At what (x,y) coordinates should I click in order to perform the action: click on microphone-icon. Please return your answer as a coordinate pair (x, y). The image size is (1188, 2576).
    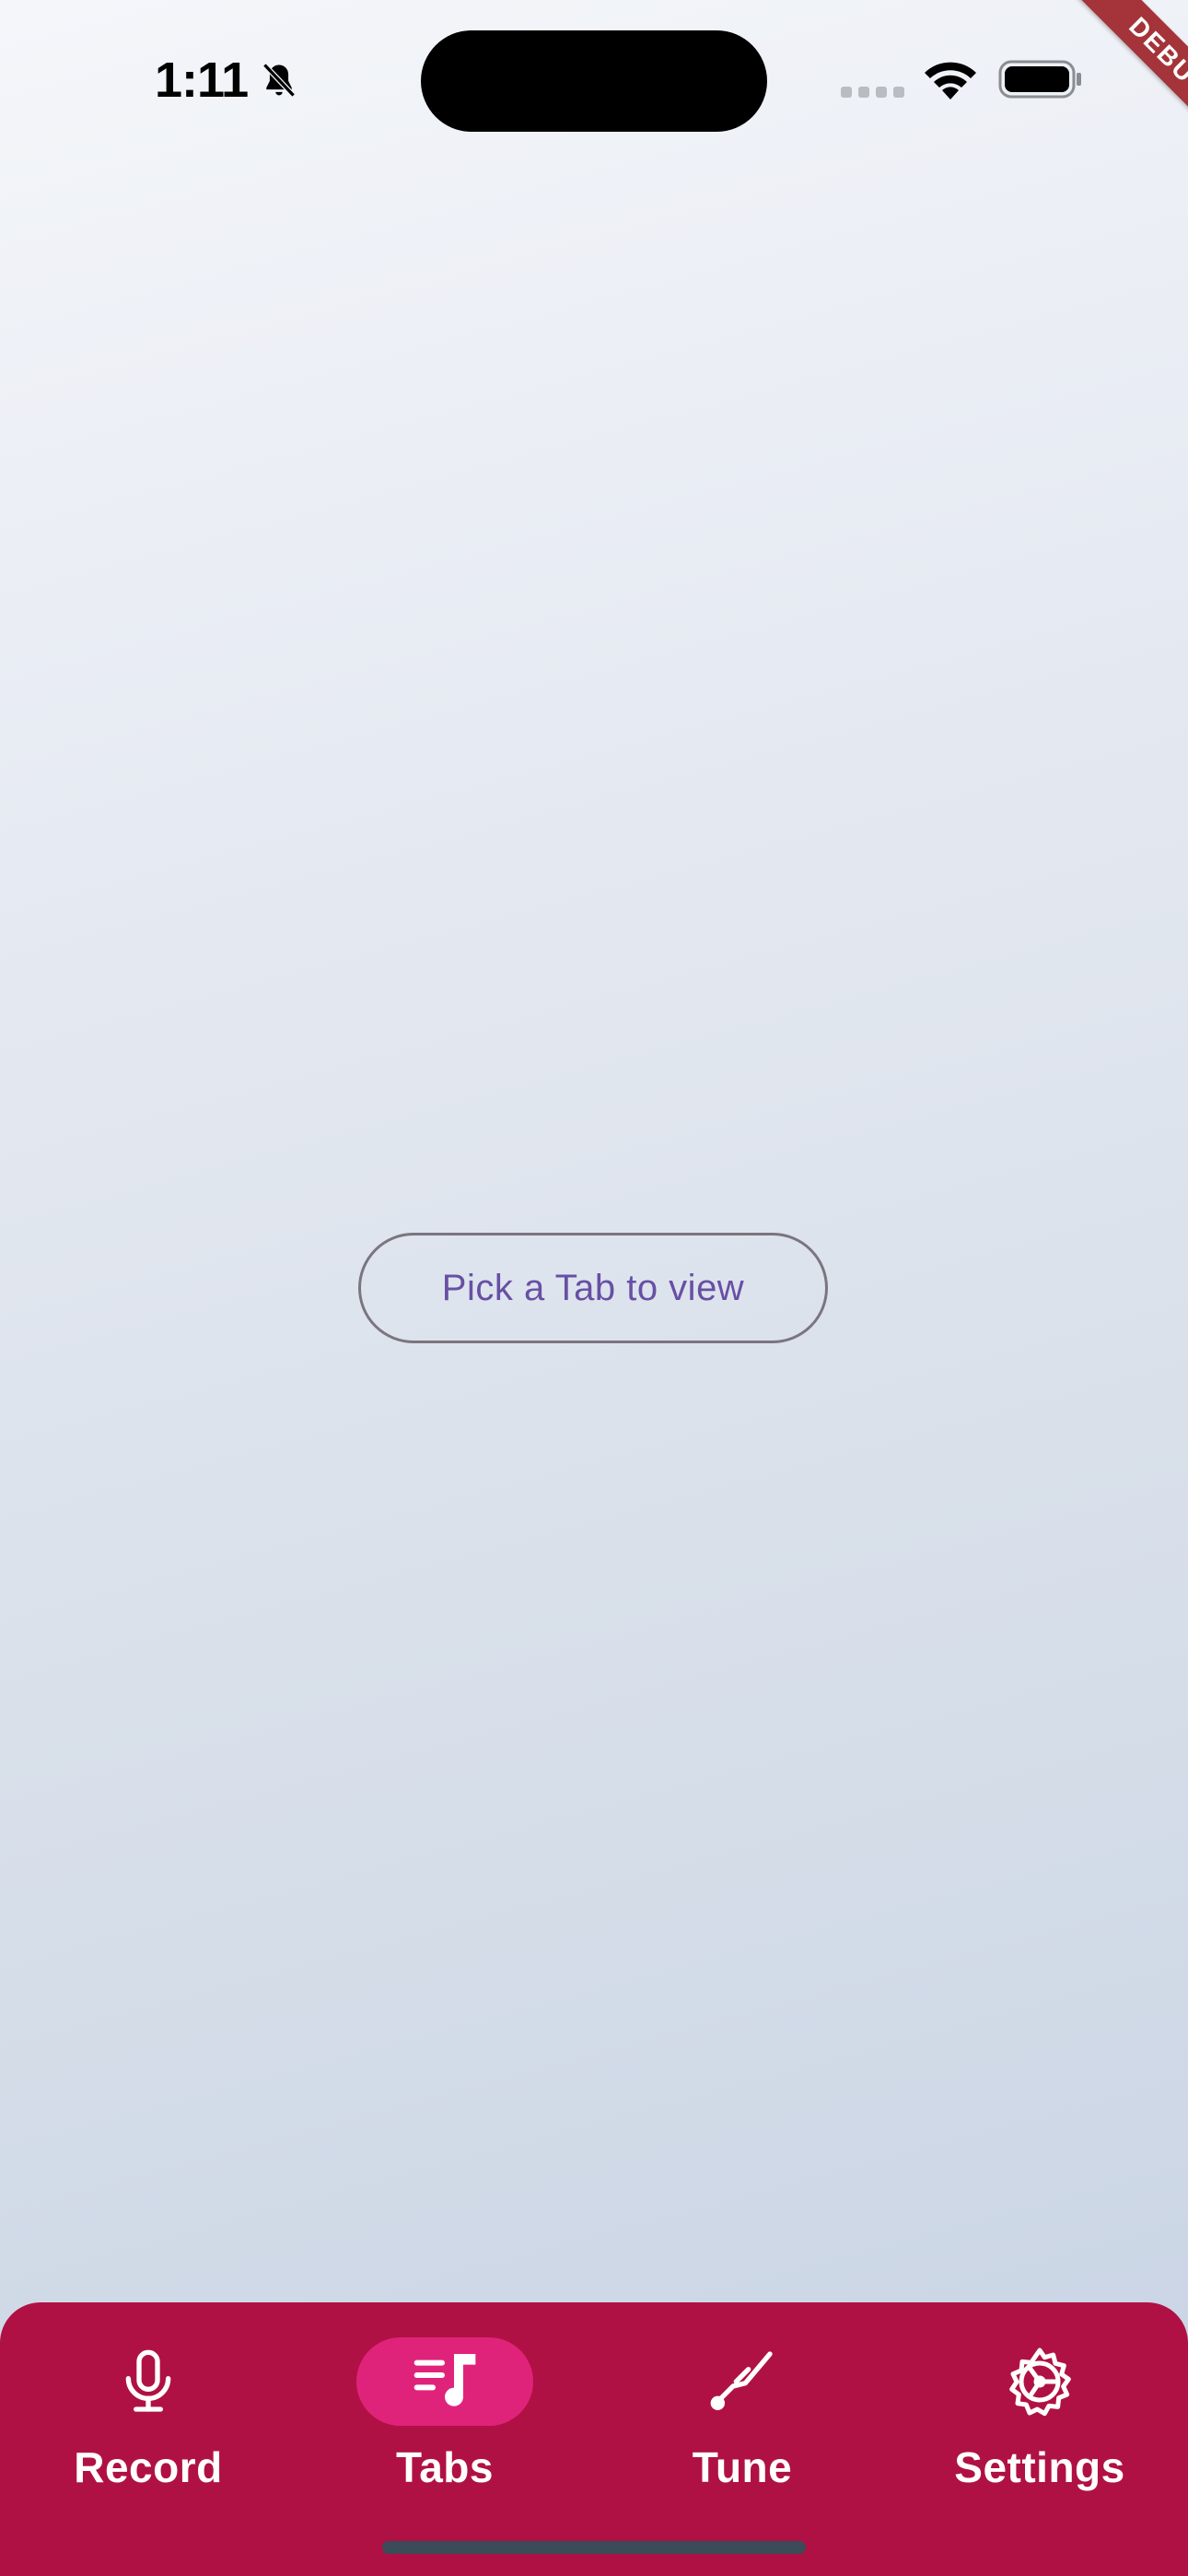
    Looking at the image, I should click on (148, 2380).